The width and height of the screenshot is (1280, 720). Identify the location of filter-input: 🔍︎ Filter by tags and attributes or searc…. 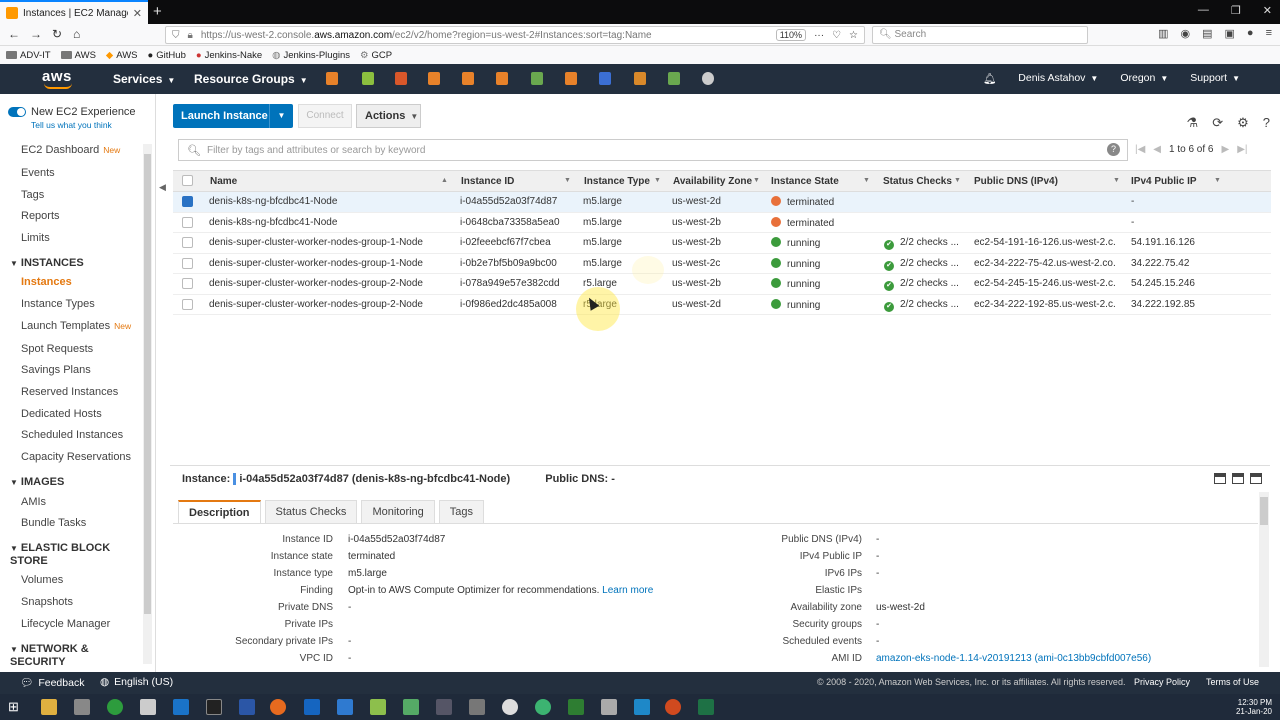
(653, 150).